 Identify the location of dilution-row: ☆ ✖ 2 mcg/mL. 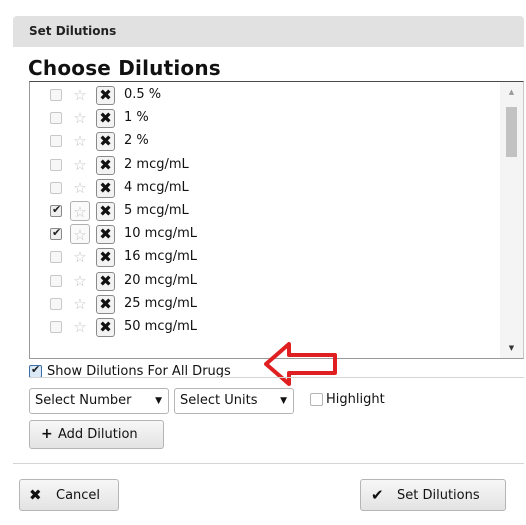
(265, 165).